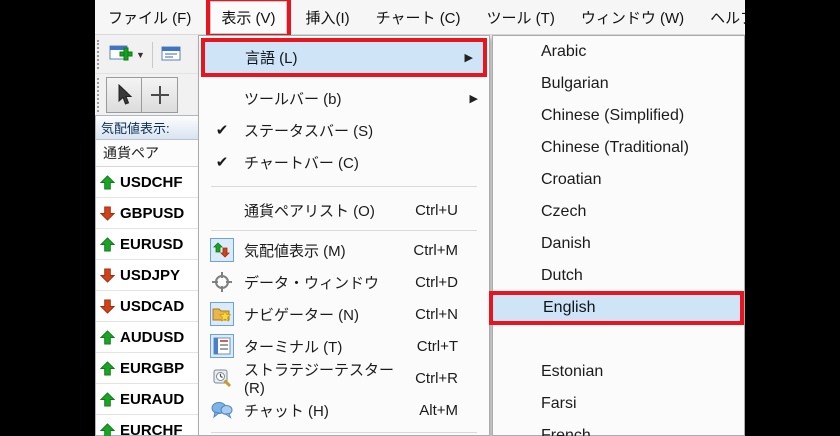 The width and height of the screenshot is (840, 436). Describe the element at coordinates (618, 372) in the screenshot. I see `language-item-estonian: Estonian` at that location.